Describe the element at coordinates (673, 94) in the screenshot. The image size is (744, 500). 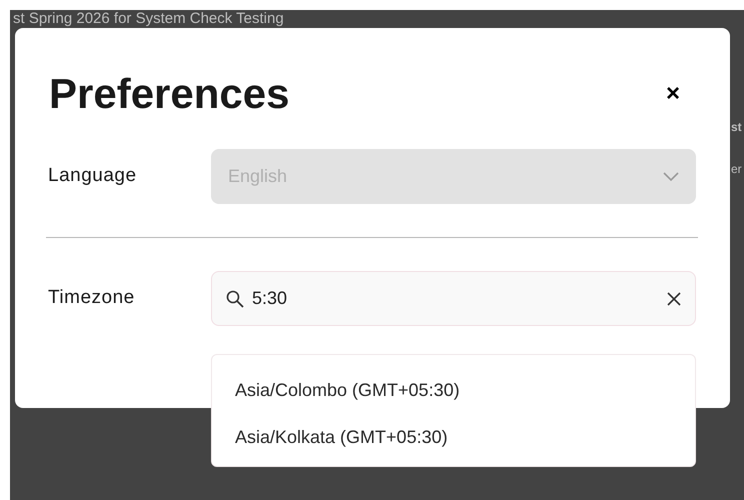
I see `close-button: ×` at that location.